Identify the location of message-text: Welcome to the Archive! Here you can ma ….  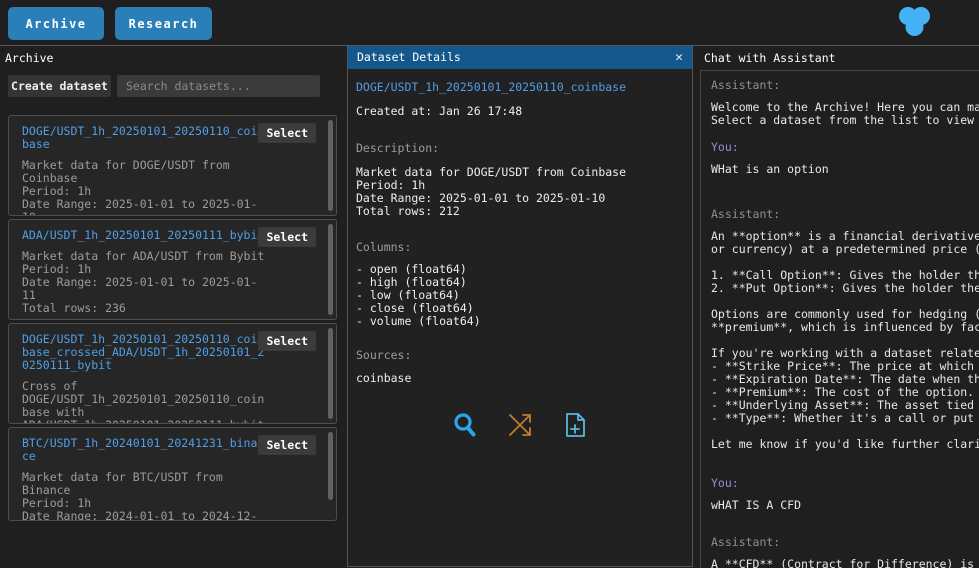
(845, 113).